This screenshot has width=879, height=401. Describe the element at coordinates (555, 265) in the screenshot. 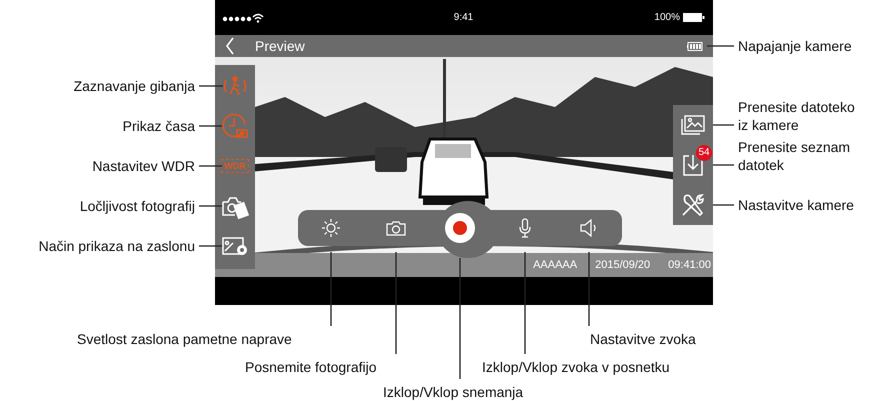

I see `device-name-label: AAAAAA` at that location.